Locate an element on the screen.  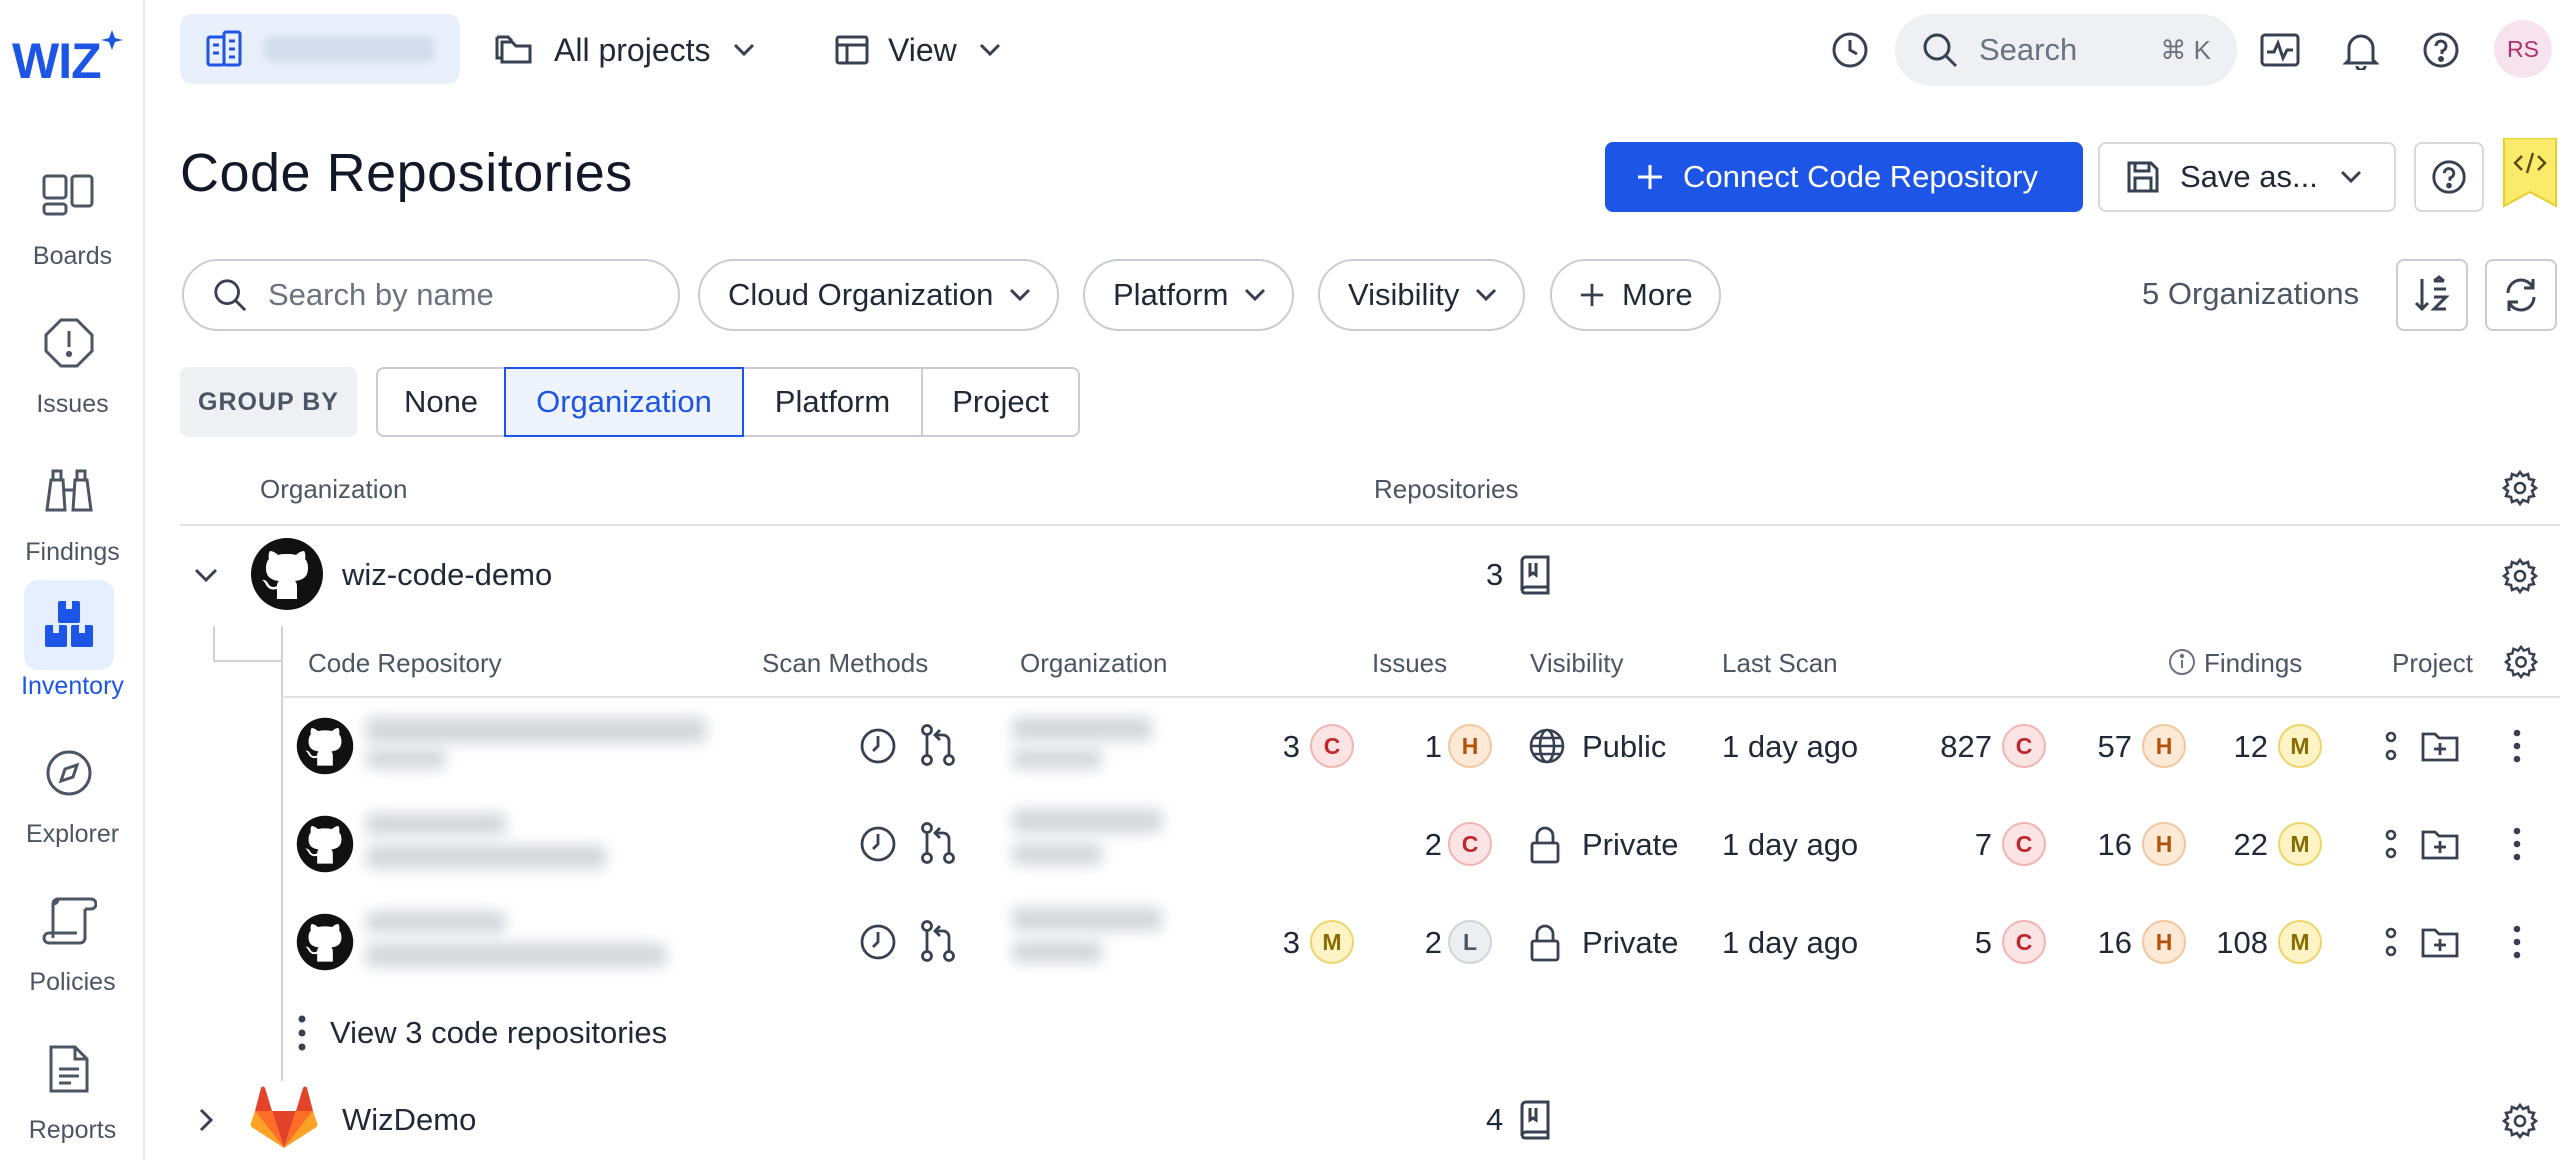
group-by-none: None is located at coordinates (441, 402).